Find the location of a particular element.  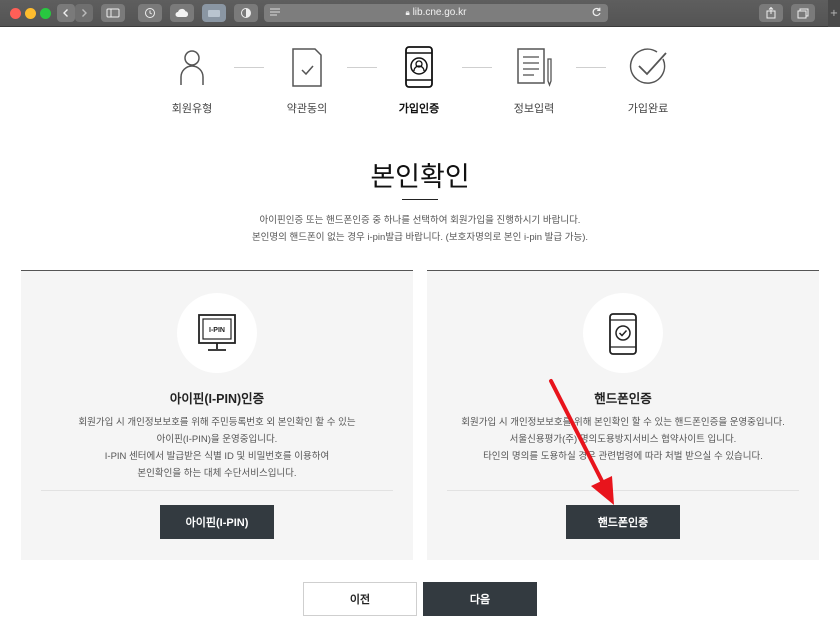

zoom-window-button is located at coordinates (45, 13).